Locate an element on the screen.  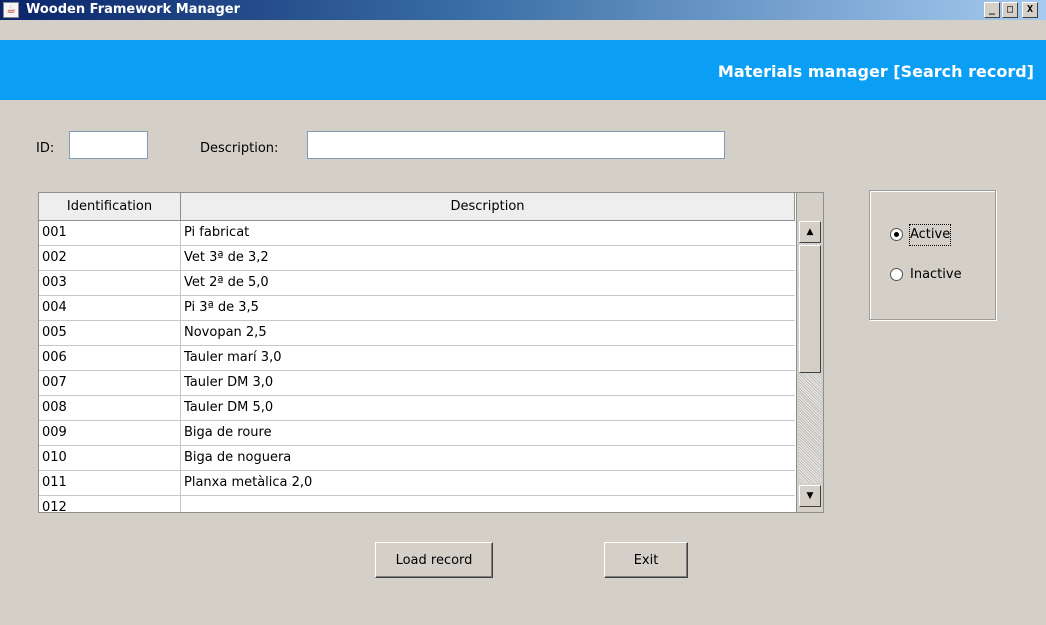
scrollbar-thumb is located at coordinates (810, 309).